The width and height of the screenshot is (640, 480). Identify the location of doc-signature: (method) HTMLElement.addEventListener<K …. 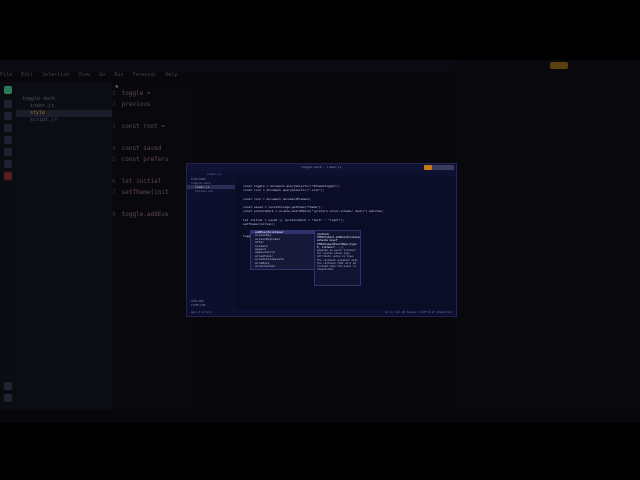
(339, 241).